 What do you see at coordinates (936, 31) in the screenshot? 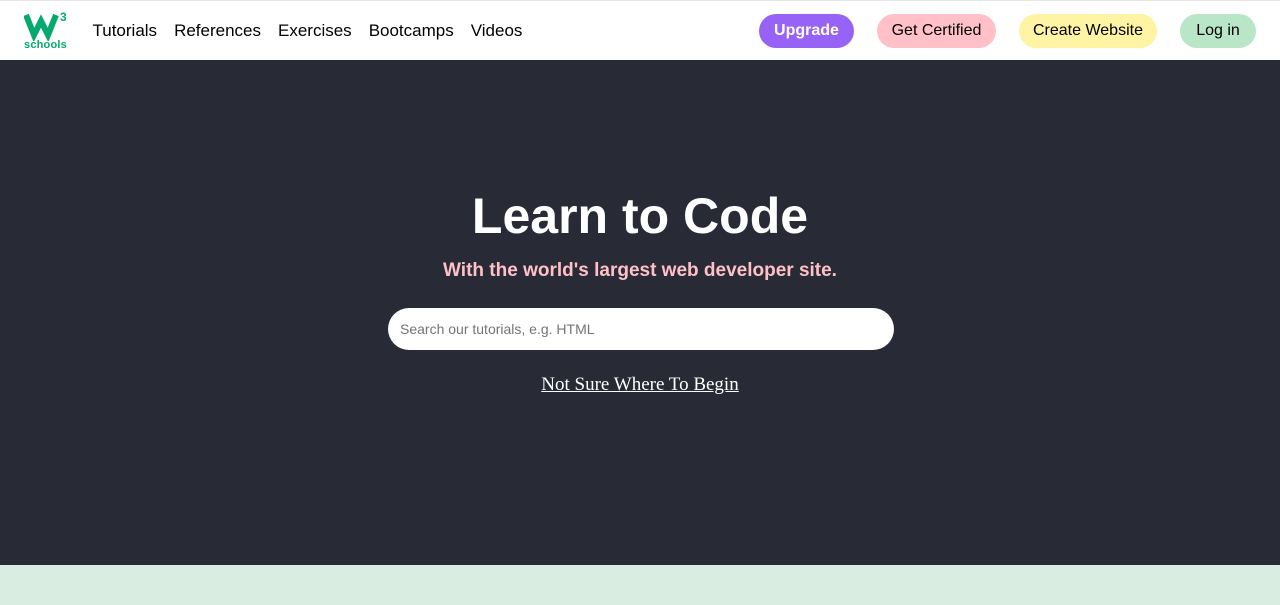
I see `get-certified-button: Get Certified` at bounding box center [936, 31].